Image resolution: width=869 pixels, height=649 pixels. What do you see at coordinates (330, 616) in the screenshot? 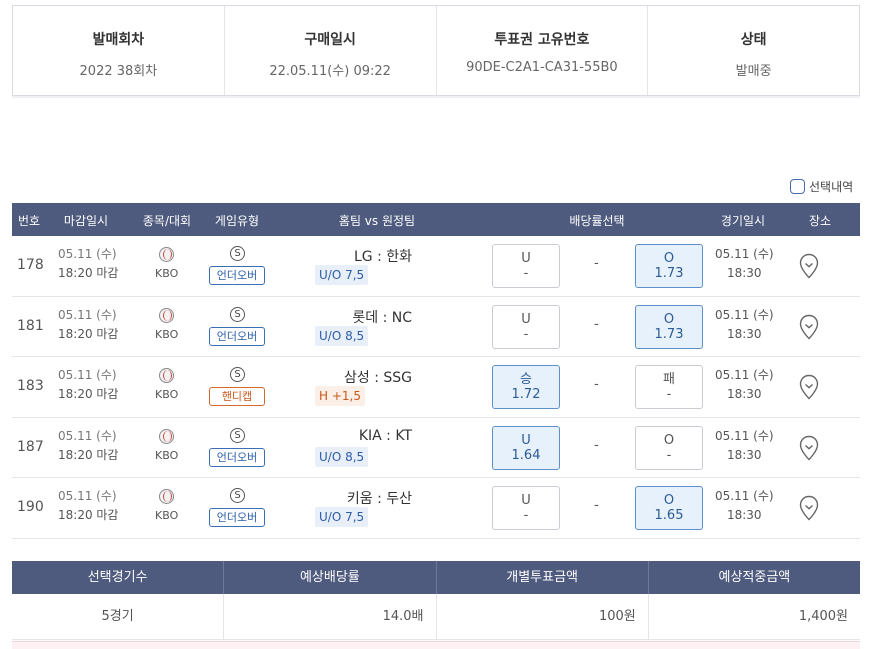
I see `summary-expected-odds: 14.0배` at bounding box center [330, 616].